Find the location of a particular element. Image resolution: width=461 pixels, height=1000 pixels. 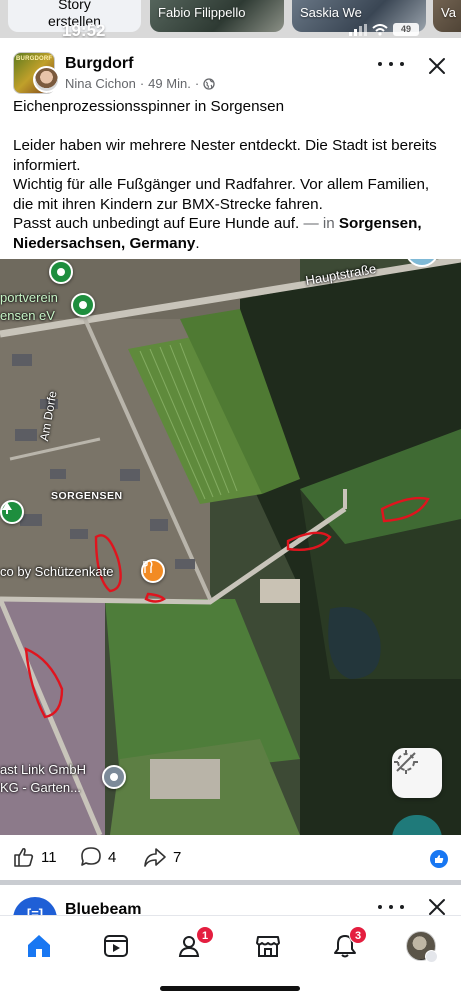

group-avatar-text: BURGDORF is located at coordinates (34, 59).